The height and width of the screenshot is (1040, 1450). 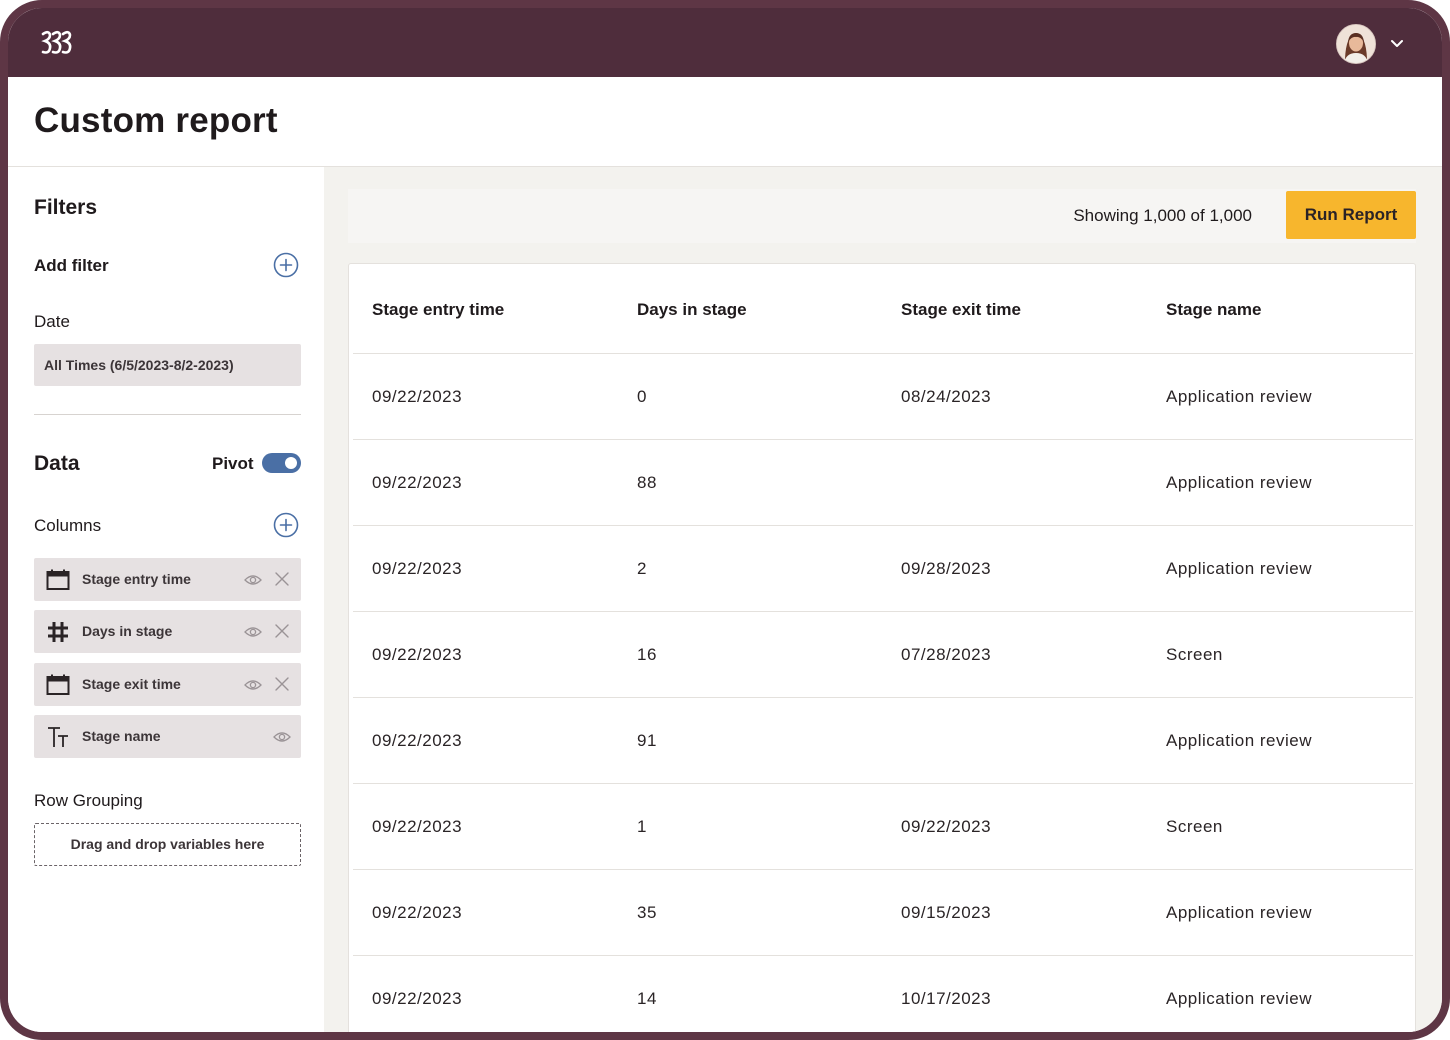 What do you see at coordinates (883, 483) in the screenshot?
I see `table-row: 09/22/2023 88 Application review` at bounding box center [883, 483].